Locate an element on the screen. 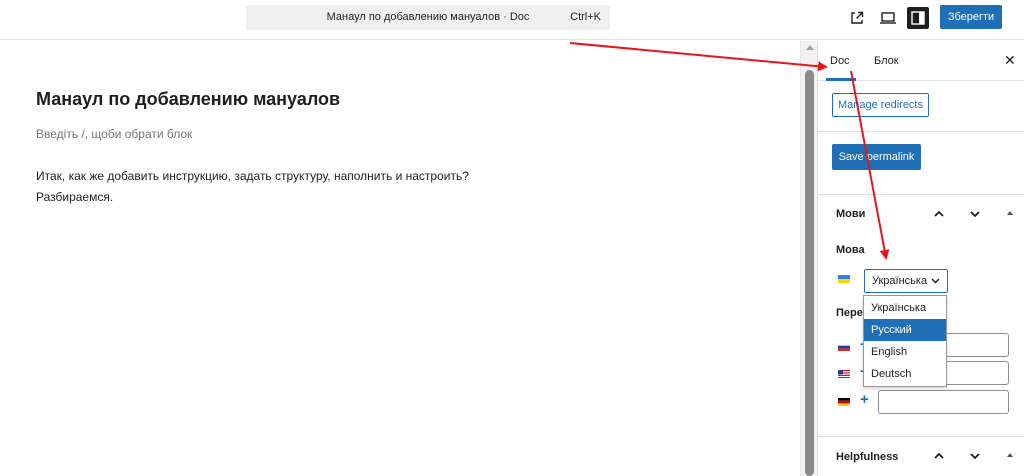 The width and height of the screenshot is (1024, 476). preview-device-icon is located at coordinates (888, 18).